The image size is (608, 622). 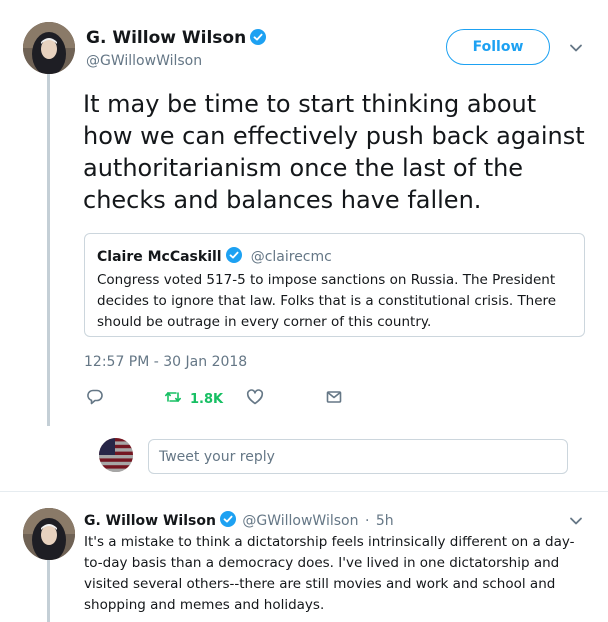 What do you see at coordinates (498, 47) in the screenshot?
I see `follow-button: Follow` at bounding box center [498, 47].